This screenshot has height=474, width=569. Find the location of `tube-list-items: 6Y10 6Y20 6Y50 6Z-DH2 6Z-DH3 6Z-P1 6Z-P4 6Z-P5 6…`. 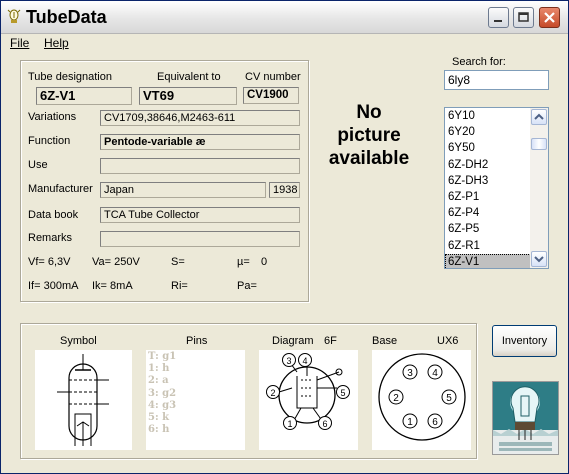

tube-list-items: 6Y10 6Y20 6Y50 6Z-DH2 6Z-DH3 6Z-P1 6Z-P4 6Z-P5 6… is located at coordinates (488, 188).